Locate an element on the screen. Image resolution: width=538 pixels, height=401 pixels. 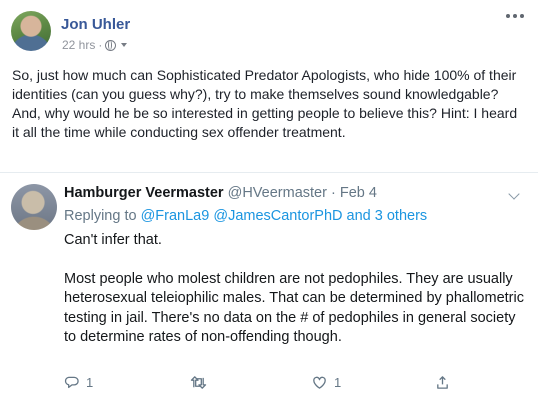
post-timestamp: 22 hrs is located at coordinates (78, 45).